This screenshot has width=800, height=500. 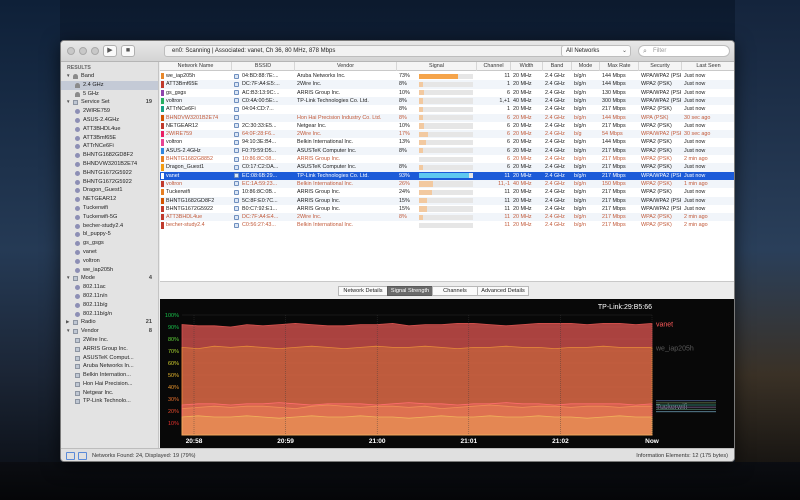 I want to click on sidebar-item: we_iap205h, so click(x=109, y=270).